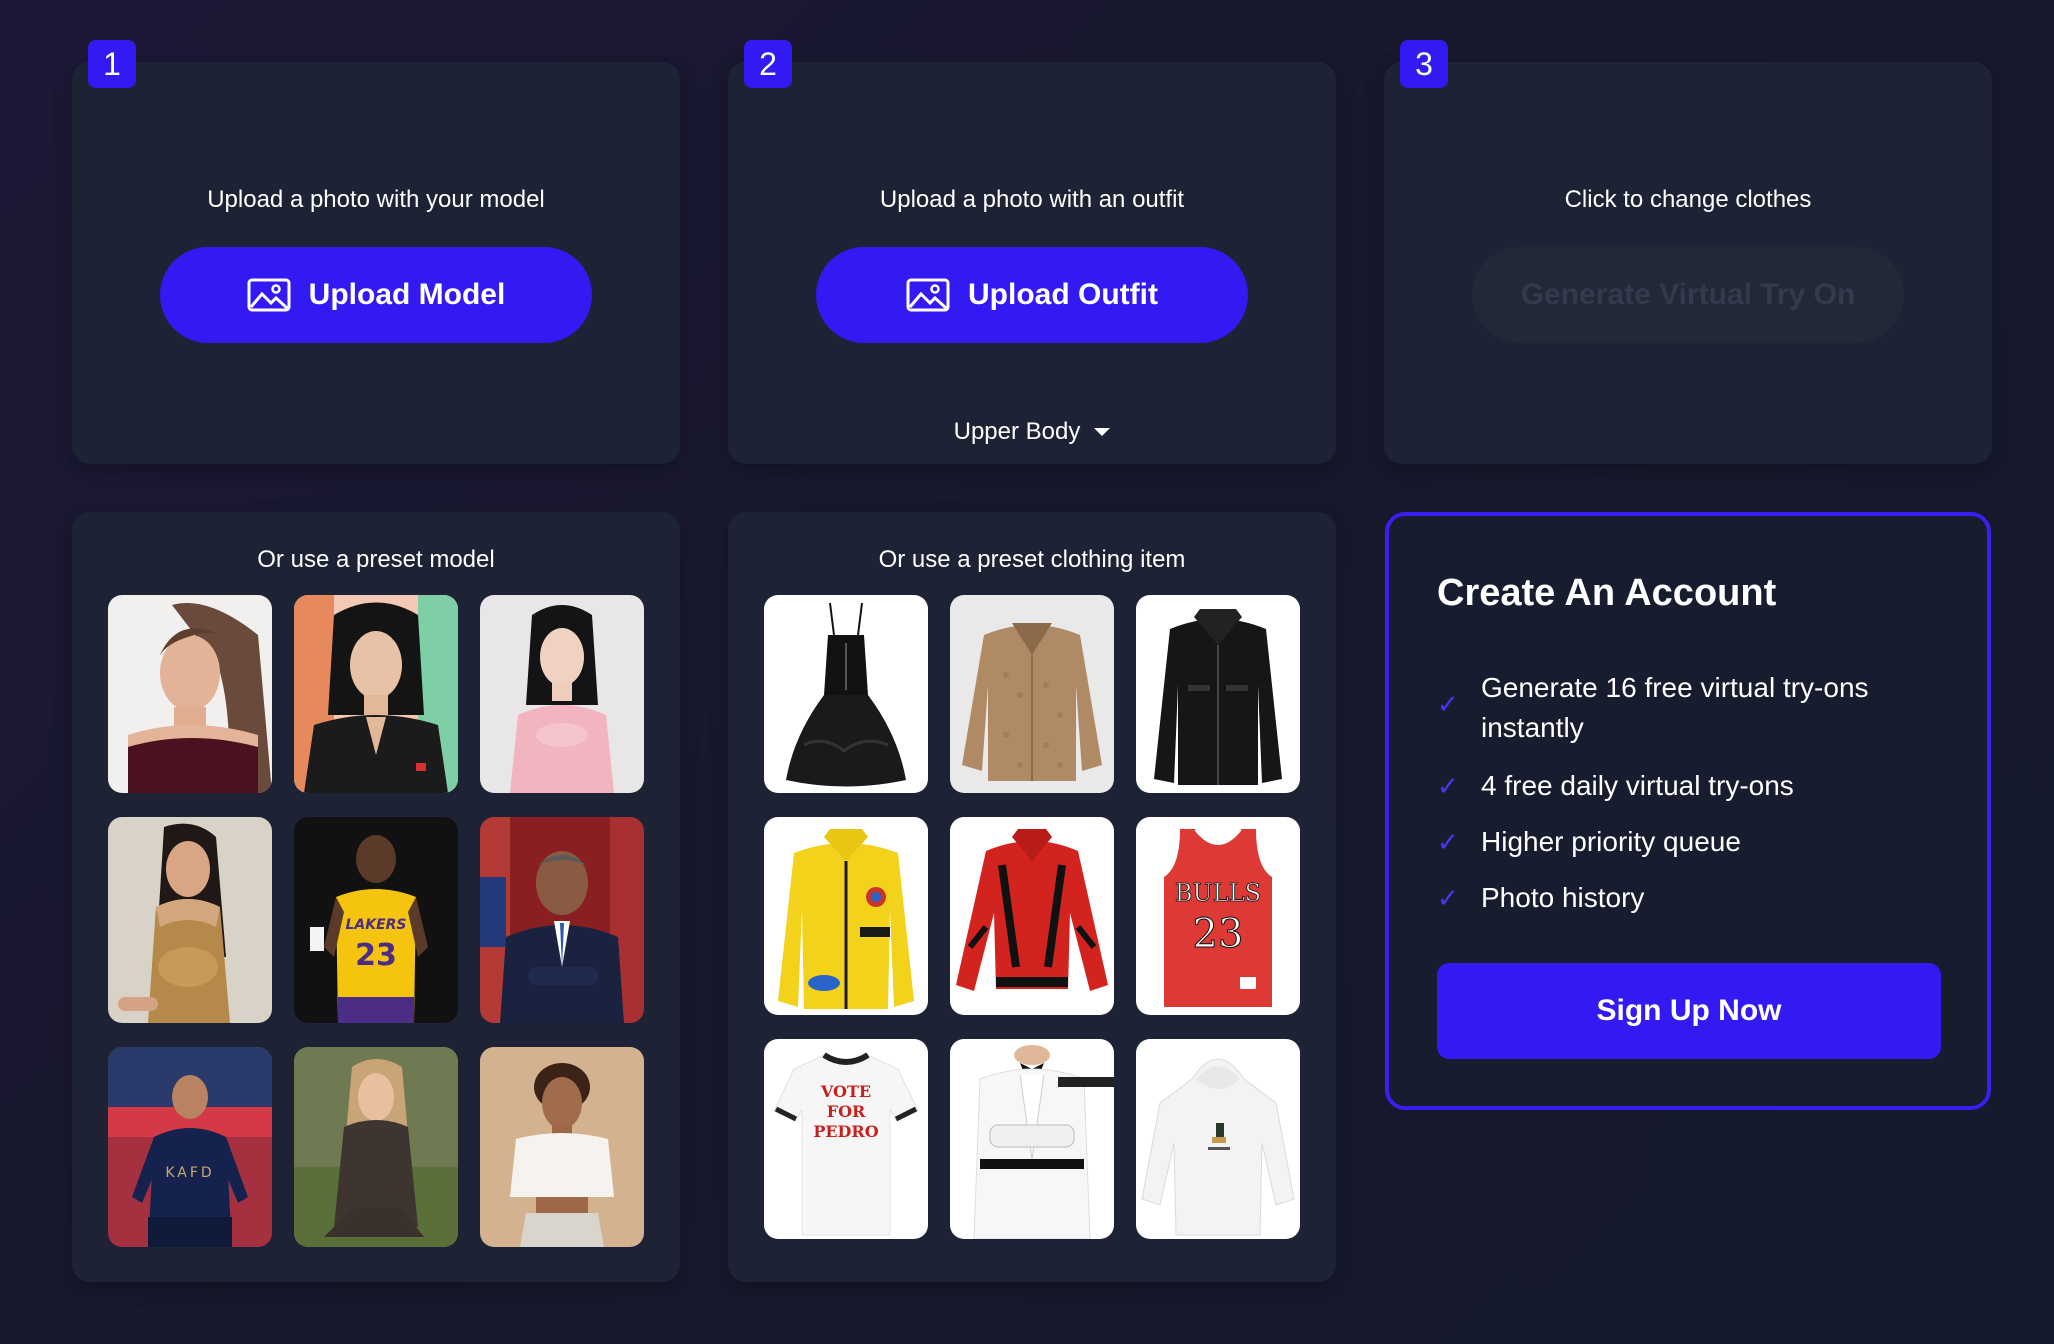 The width and height of the screenshot is (2054, 1344). What do you see at coordinates (1637, 785) in the screenshot?
I see `feature-text: 4 free daily virtual try-ons` at bounding box center [1637, 785].